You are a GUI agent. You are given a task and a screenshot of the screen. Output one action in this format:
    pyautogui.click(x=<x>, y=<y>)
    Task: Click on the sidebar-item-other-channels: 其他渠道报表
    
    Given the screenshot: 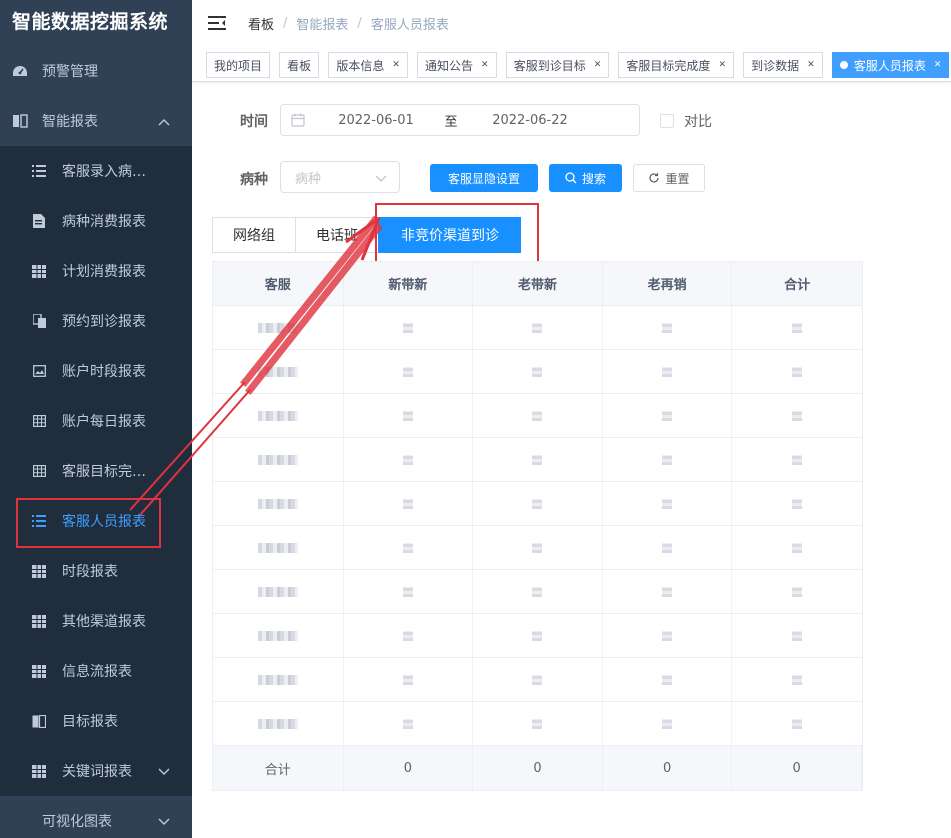 What is the action you would take?
    pyautogui.click(x=96, y=621)
    